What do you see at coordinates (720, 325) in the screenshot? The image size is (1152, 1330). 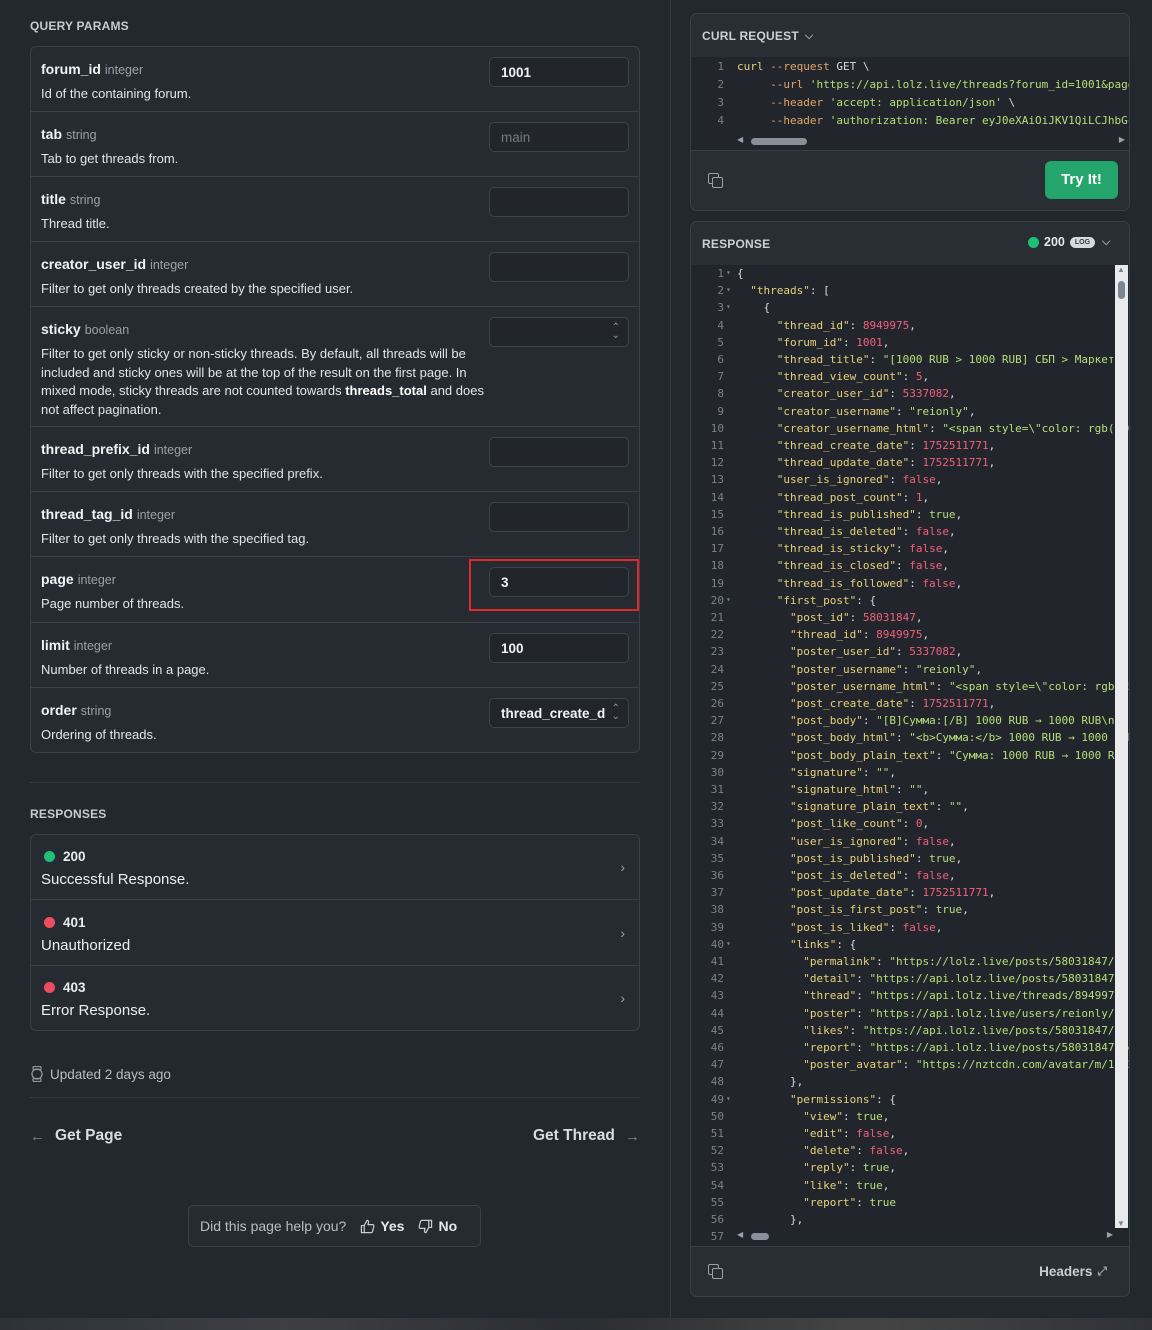 I see `line-number: 4` at bounding box center [720, 325].